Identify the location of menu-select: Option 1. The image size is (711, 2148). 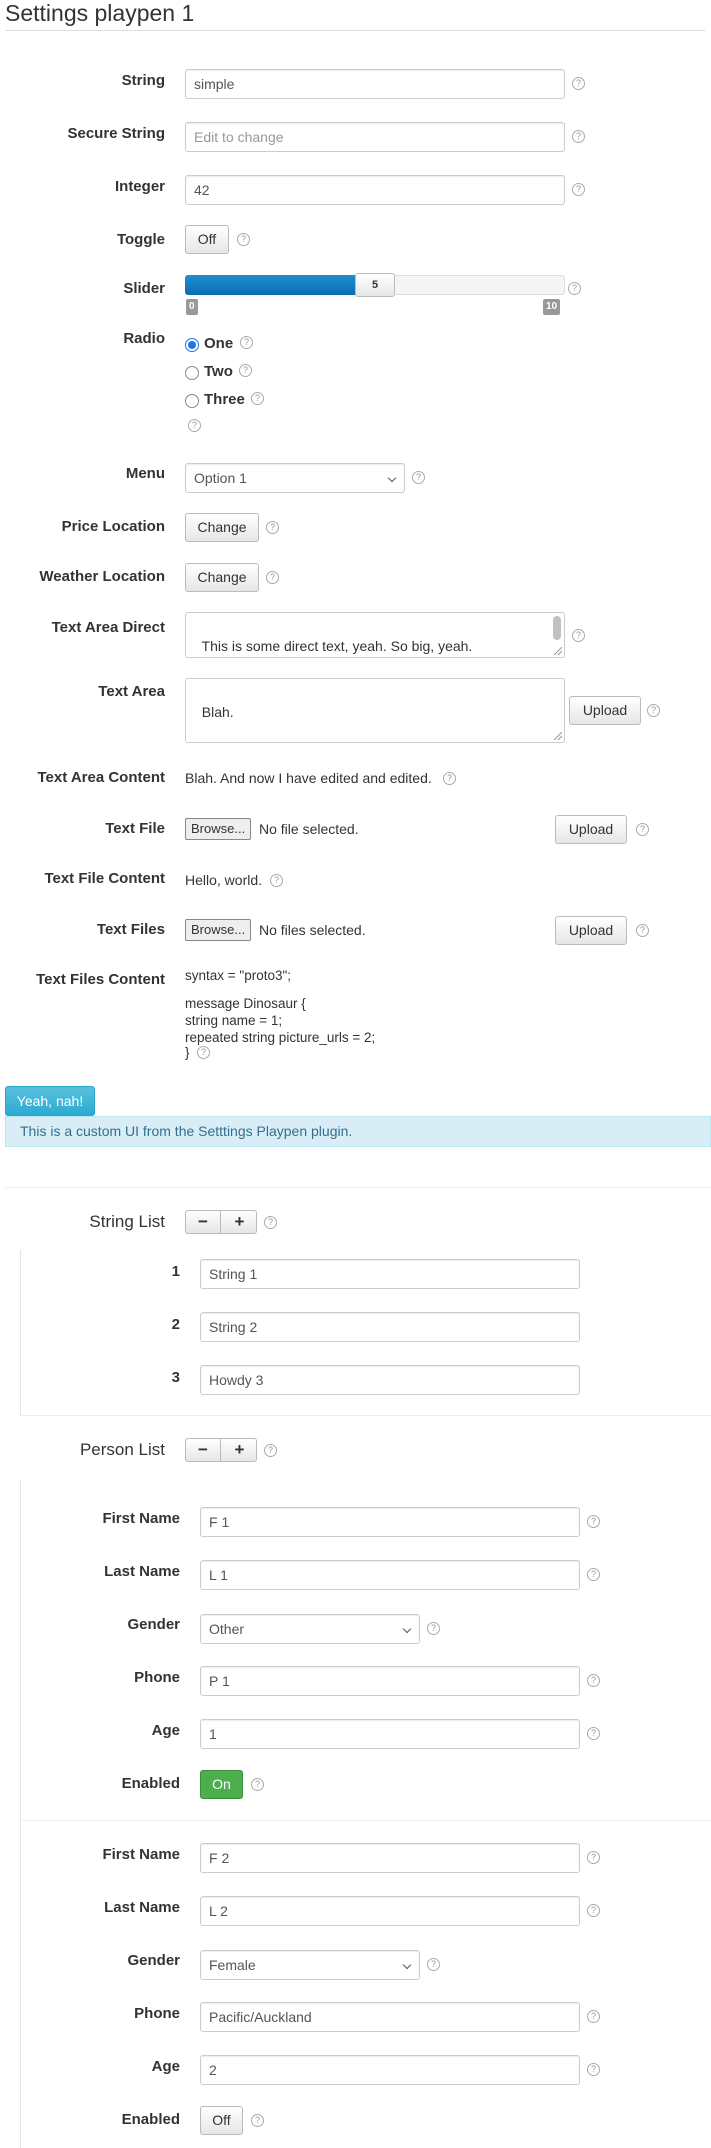
(295, 478).